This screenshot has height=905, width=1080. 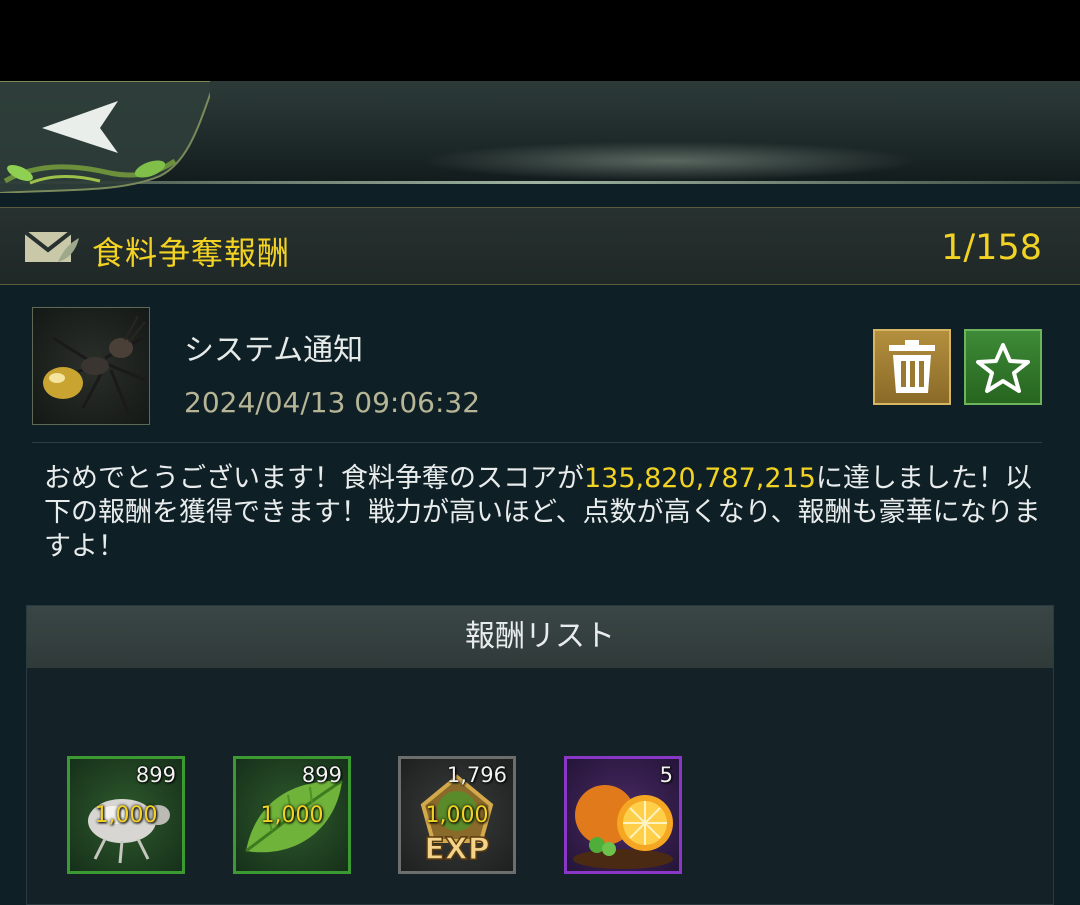 What do you see at coordinates (476, 775) in the screenshot?
I see `item-count: 1,796` at bounding box center [476, 775].